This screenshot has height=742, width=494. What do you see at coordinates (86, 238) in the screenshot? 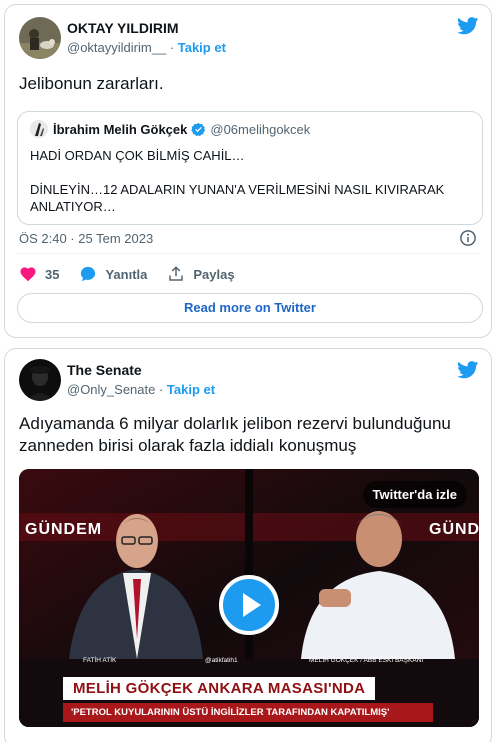
I see `timestamp: ÖS 2:40 · 25 Tem 2023` at bounding box center [86, 238].